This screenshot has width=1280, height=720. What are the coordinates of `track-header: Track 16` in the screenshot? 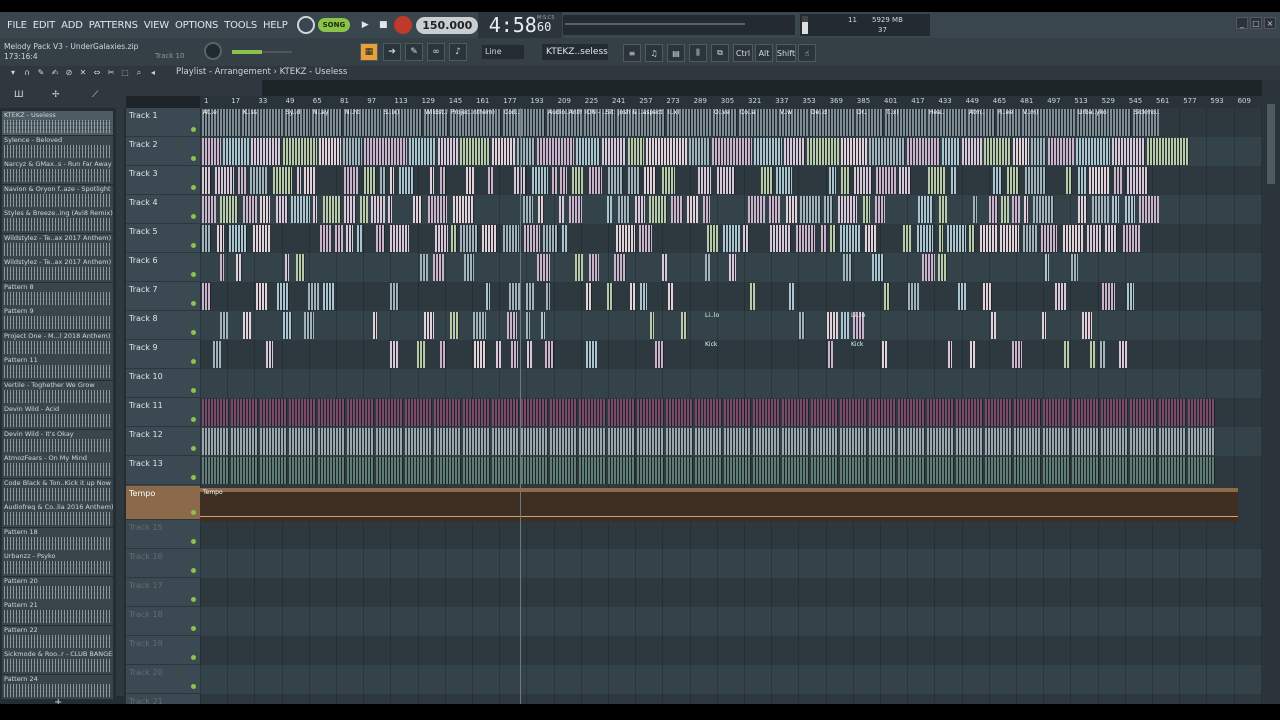 It's located at (163, 563).